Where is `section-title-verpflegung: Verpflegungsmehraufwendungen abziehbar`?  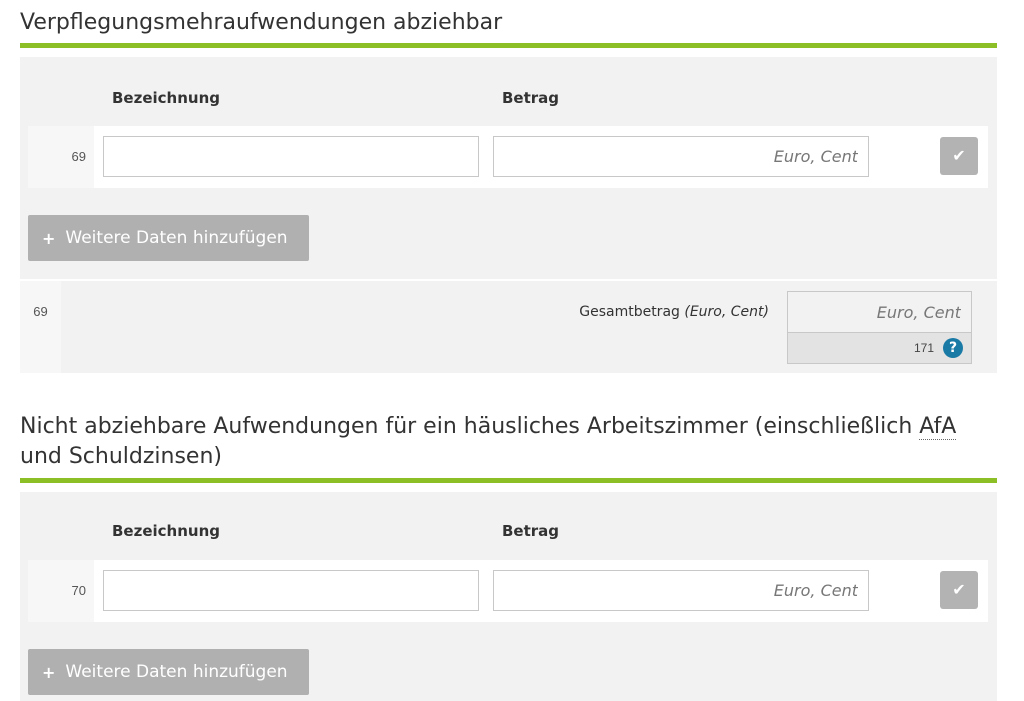
section-title-verpflegung: Verpflegungsmehraufwendungen abziehbar is located at coordinates (261, 22).